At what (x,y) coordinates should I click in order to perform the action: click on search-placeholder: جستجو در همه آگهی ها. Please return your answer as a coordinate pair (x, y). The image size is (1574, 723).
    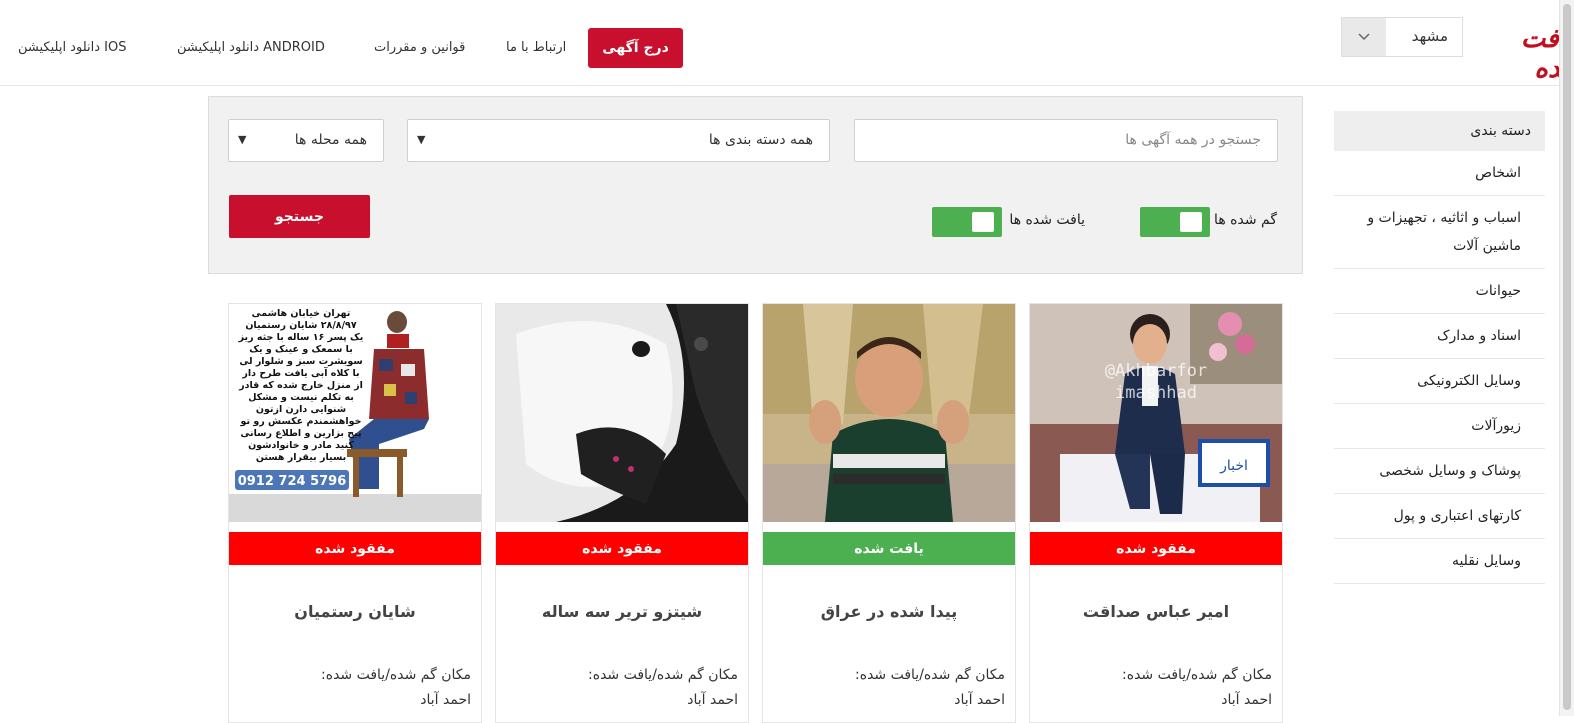
    Looking at the image, I should click on (1193, 140).